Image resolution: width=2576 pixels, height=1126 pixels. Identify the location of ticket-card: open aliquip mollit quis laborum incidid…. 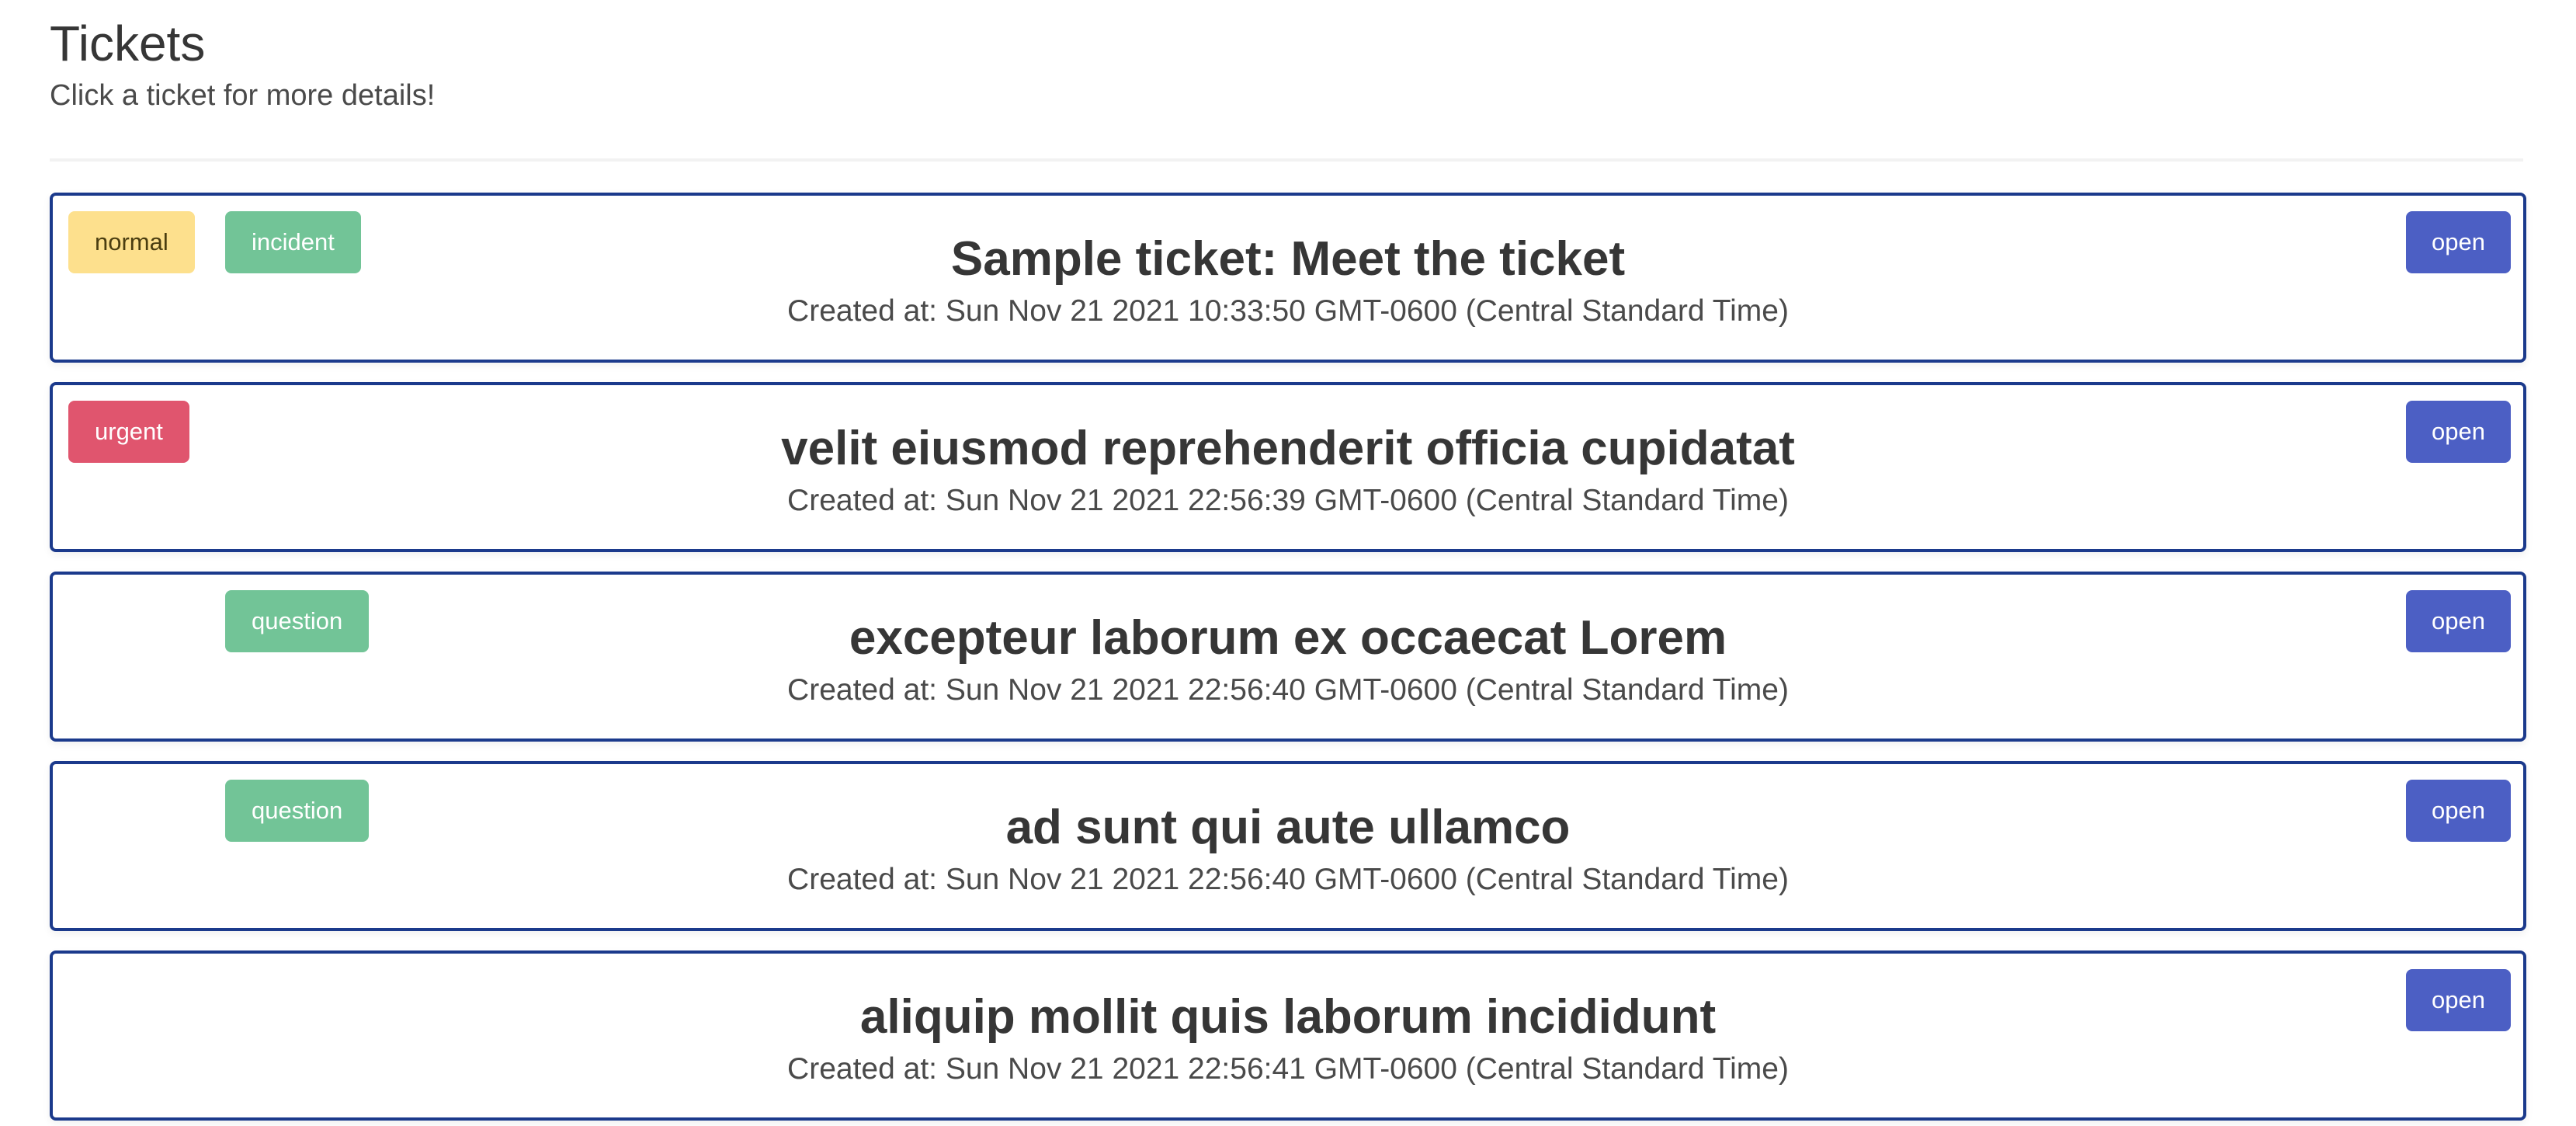
(1288, 1035).